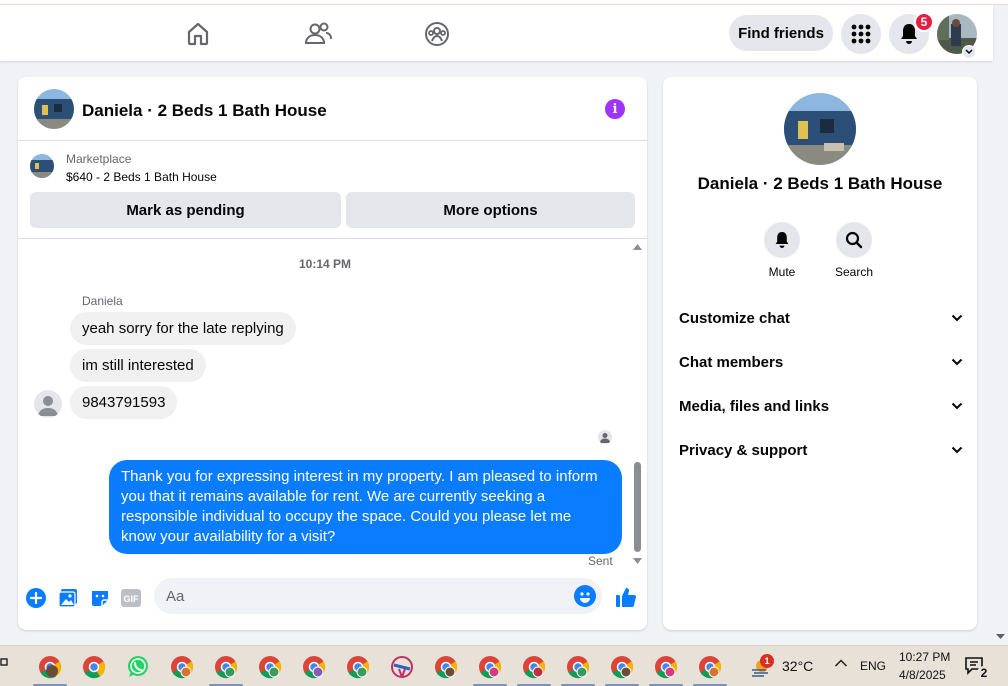 This screenshot has width=1008, height=686. I want to click on gif-icon: GIF, so click(131, 598).